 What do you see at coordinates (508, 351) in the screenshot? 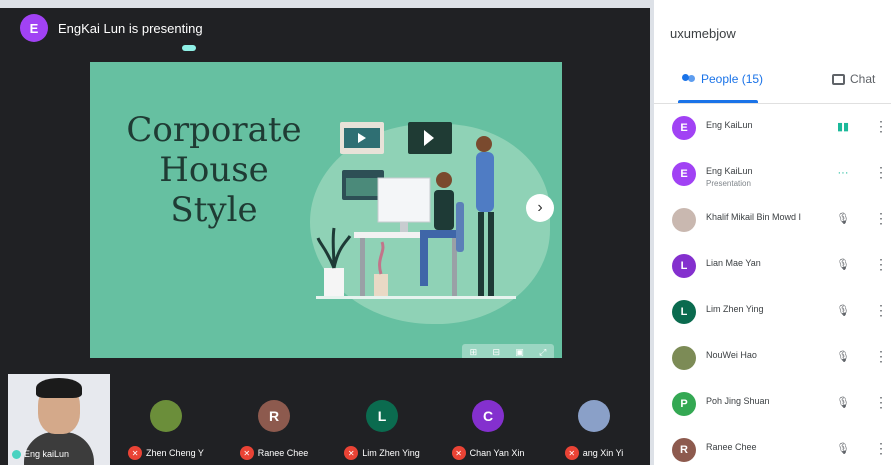
I see `slide-controls: ⊞ ⊟ ▣ ⤢` at bounding box center [508, 351].